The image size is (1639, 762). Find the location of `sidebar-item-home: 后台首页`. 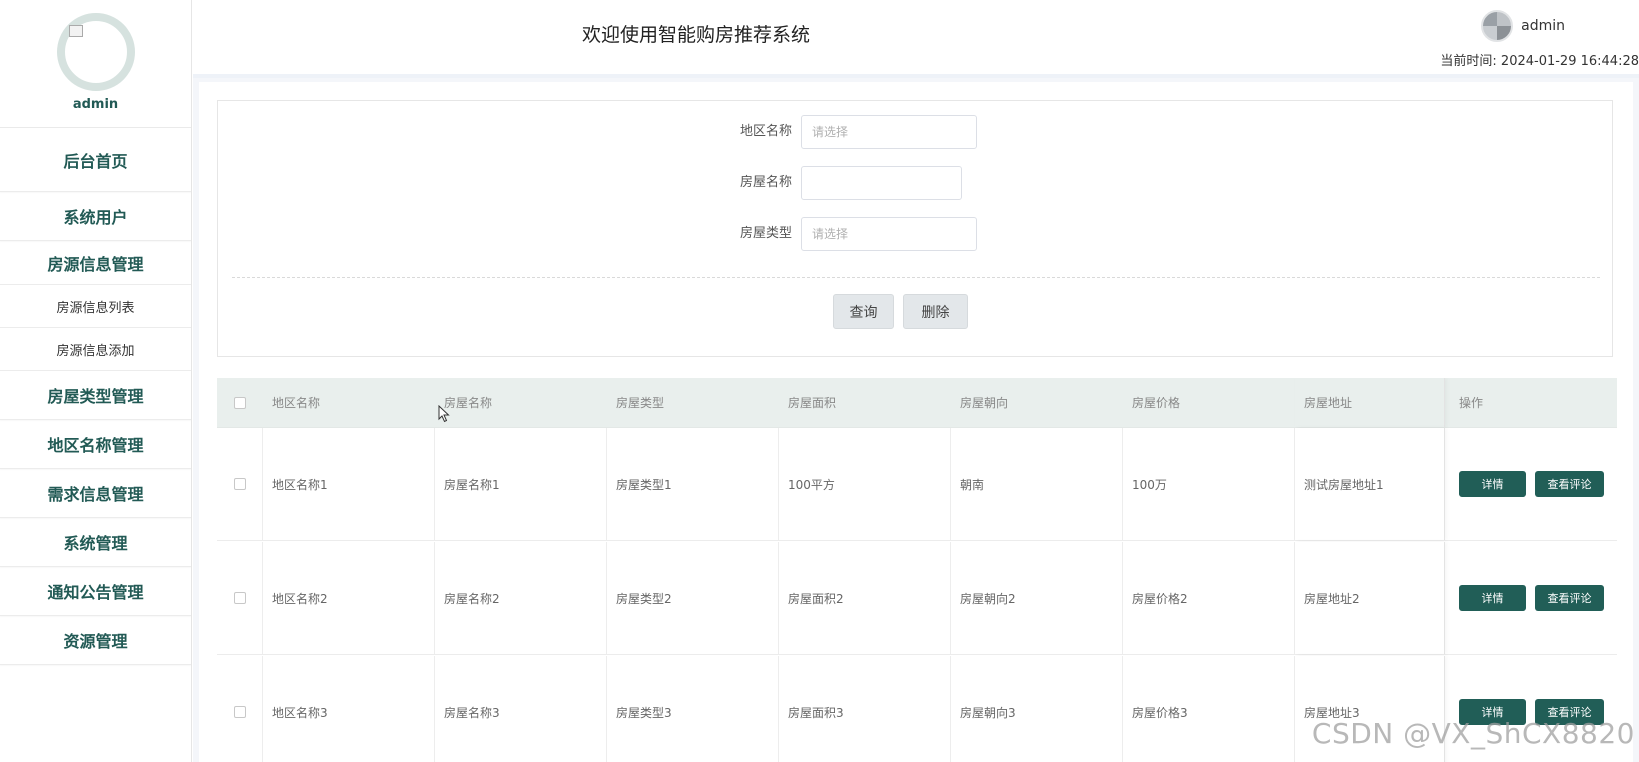

sidebar-item-home: 后台首页 is located at coordinates (95, 160).